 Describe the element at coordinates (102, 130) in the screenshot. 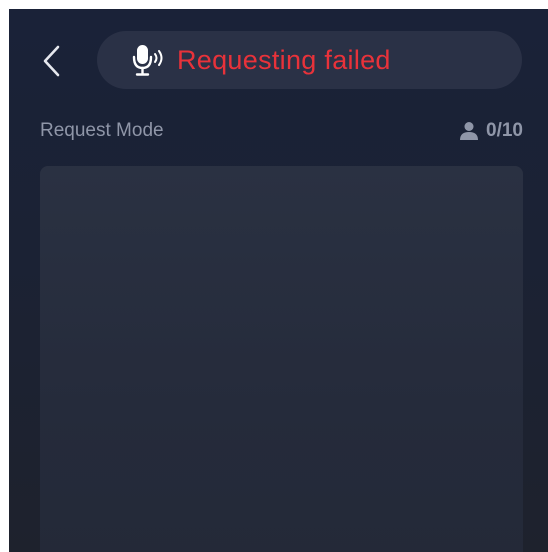

I see `request-mode-label: Request Mode` at that location.